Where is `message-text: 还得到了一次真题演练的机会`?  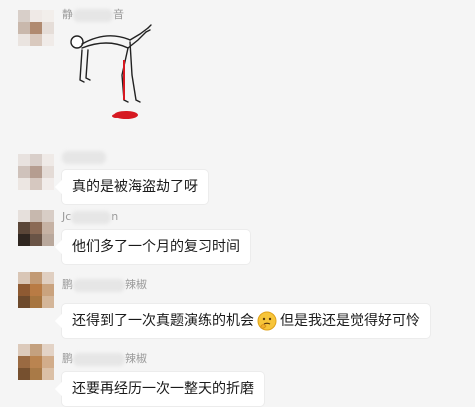 message-text: 还得到了一次真题演练的机会 is located at coordinates (163, 321).